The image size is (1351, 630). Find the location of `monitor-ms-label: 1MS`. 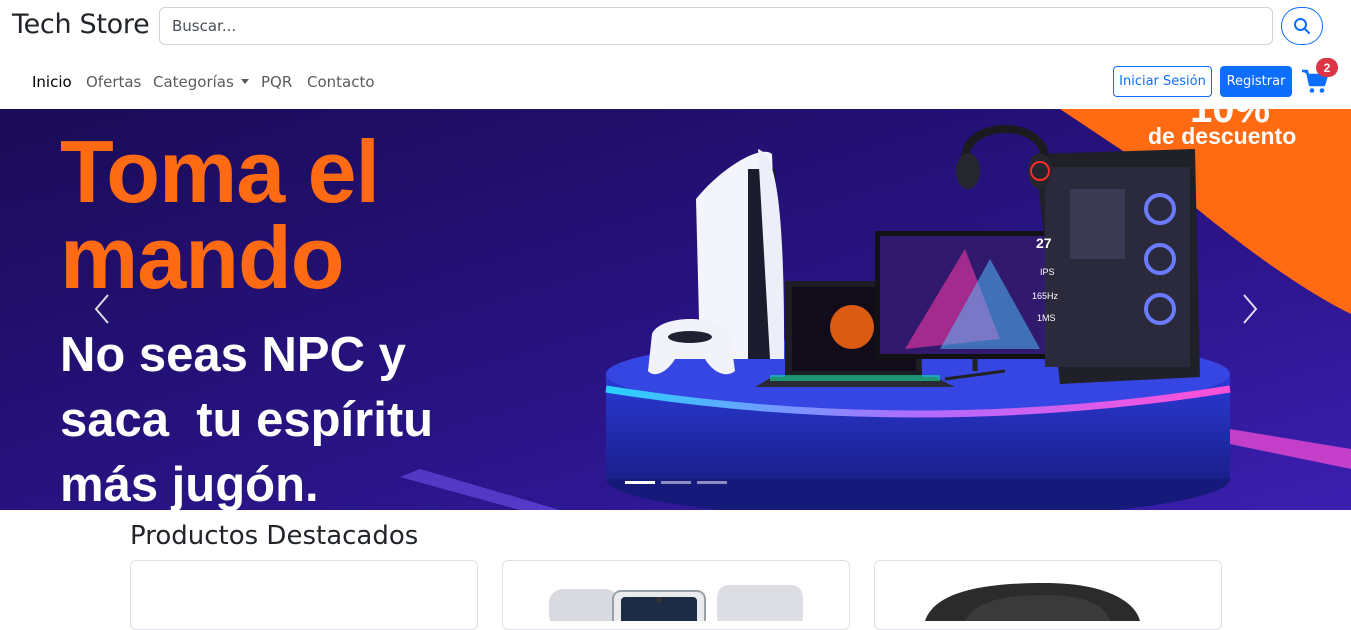

monitor-ms-label: 1MS is located at coordinates (1046, 318).